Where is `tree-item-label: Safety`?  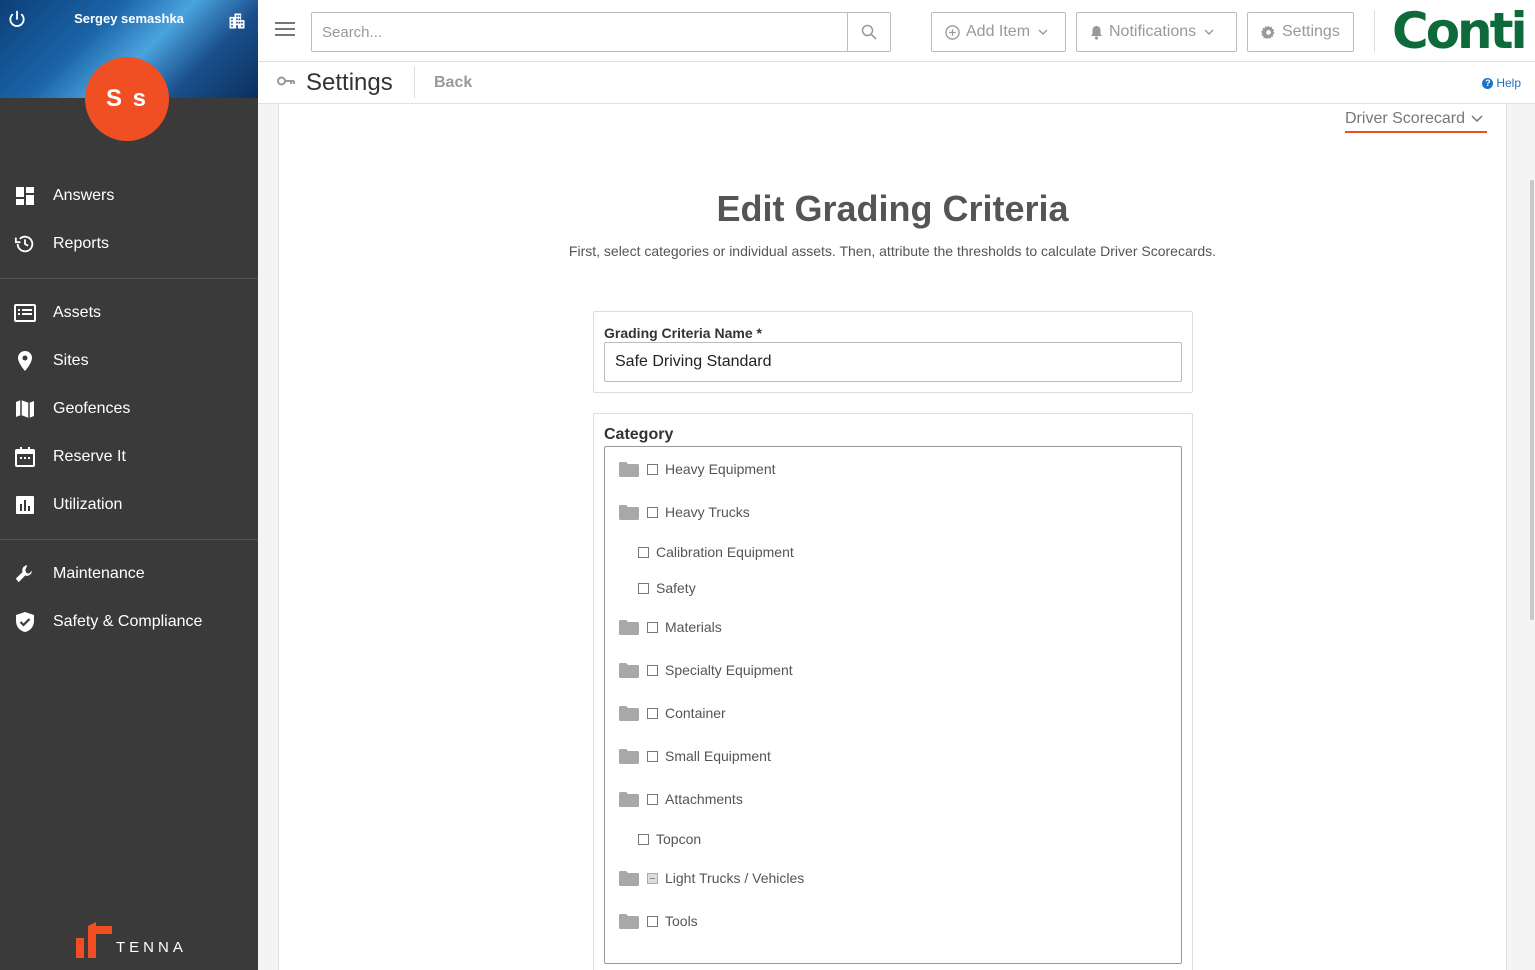
tree-item-label: Safety is located at coordinates (676, 588).